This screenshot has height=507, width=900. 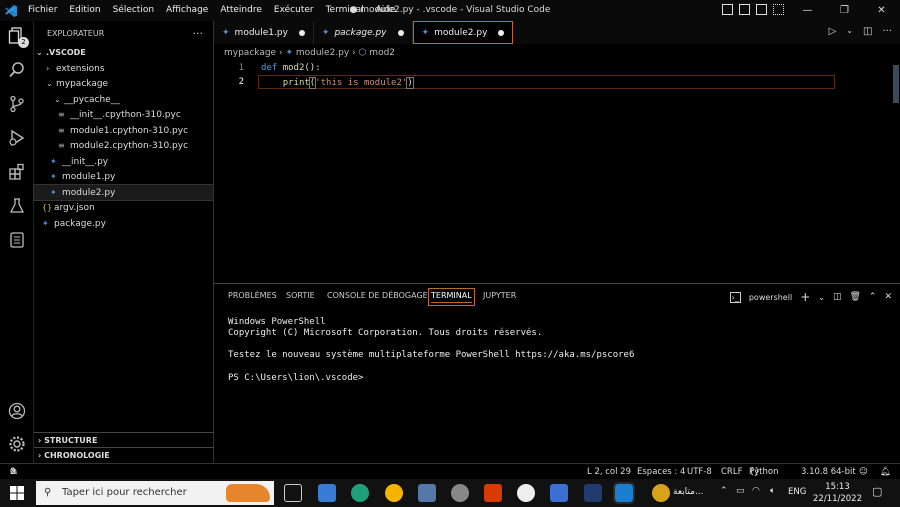 I want to click on tree-item-module1-pyc: ≡ module1.cpython-310.pyc, so click(x=123, y=131).